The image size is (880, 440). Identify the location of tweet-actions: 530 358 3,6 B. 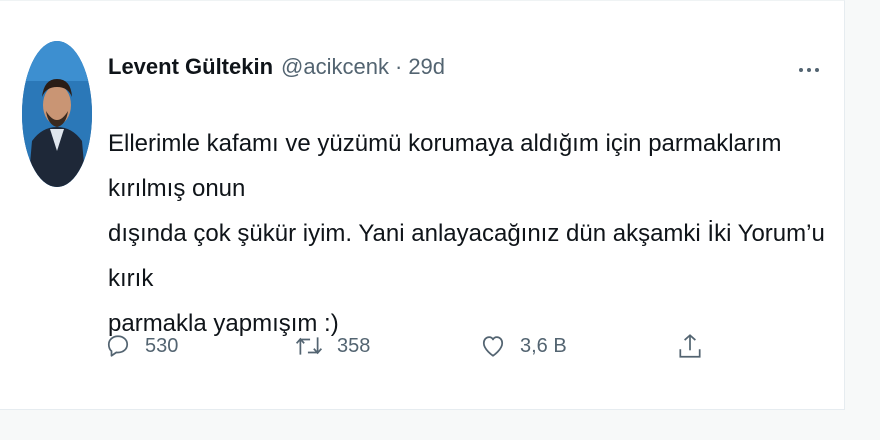
(465, 346).